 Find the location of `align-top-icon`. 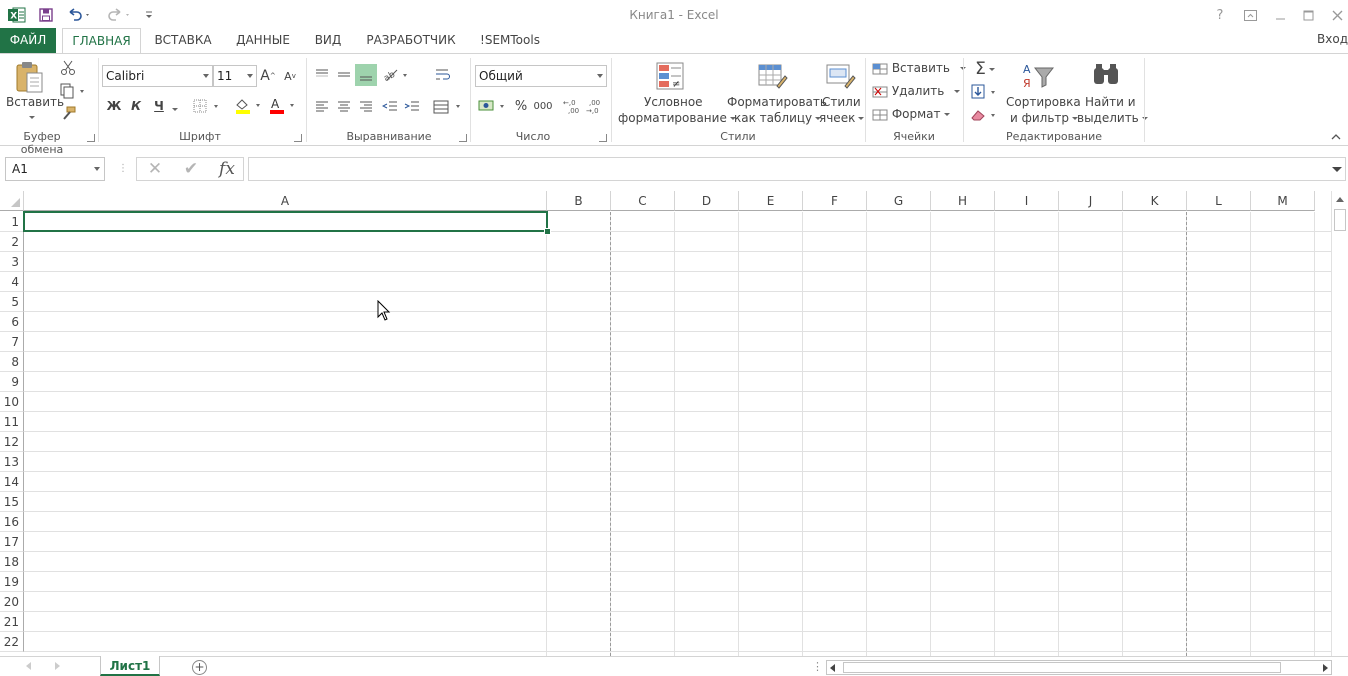

align-top-icon is located at coordinates (322, 75).